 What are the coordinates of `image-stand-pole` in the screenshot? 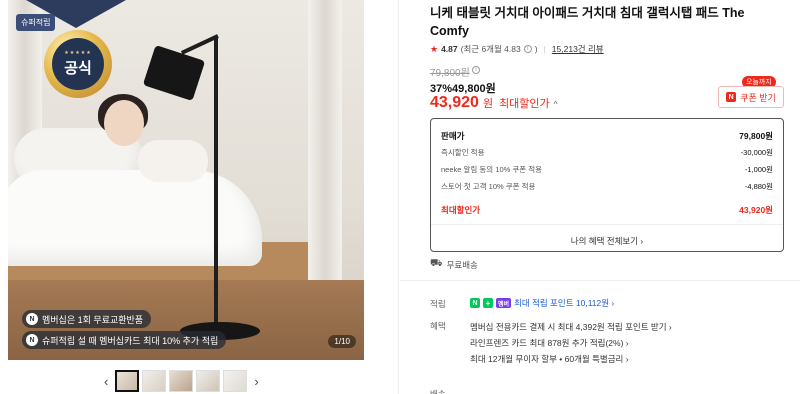 It's located at (216, 186).